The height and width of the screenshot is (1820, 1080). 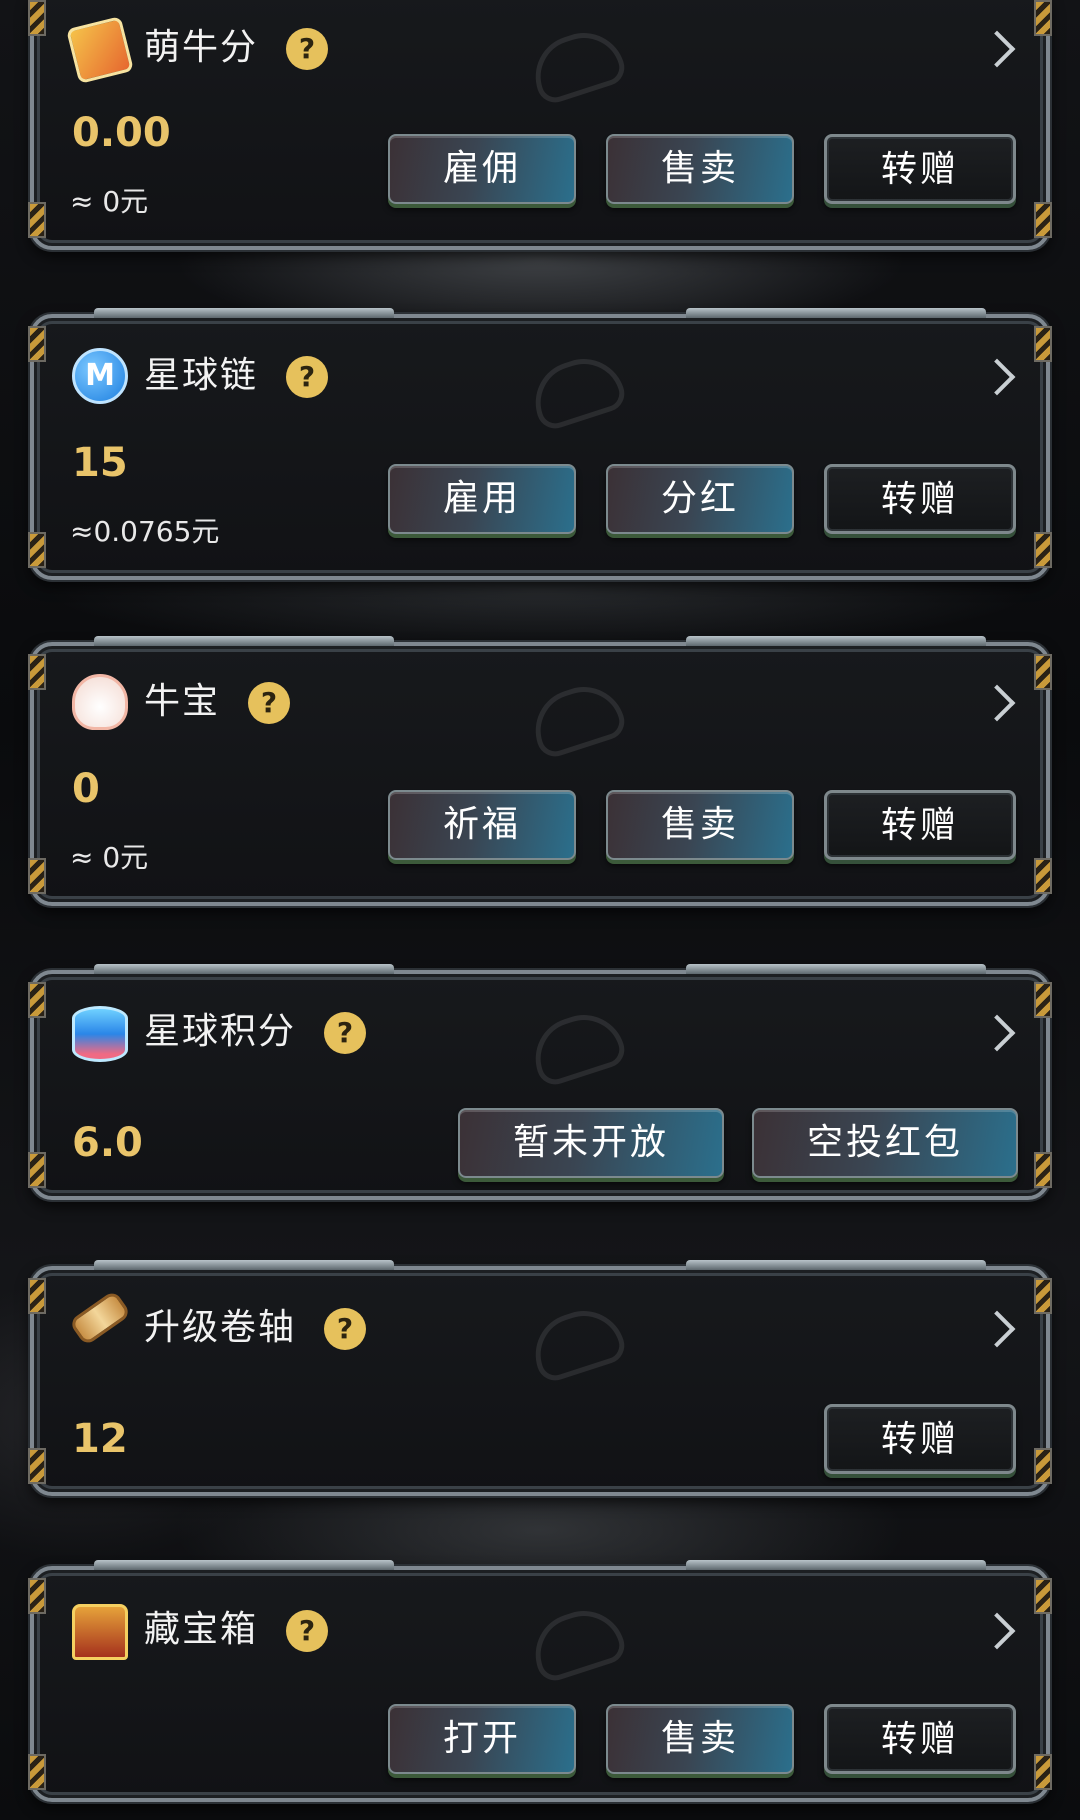 I want to click on open-button: 打开, so click(x=482, y=1739).